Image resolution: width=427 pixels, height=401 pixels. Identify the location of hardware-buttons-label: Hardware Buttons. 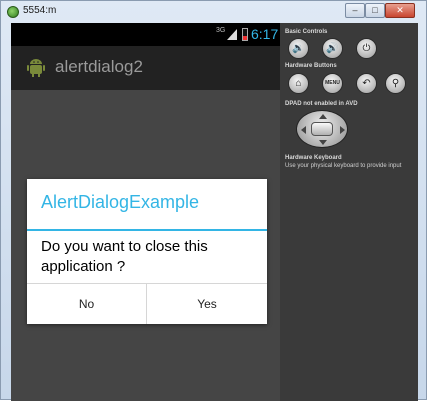
(311, 66).